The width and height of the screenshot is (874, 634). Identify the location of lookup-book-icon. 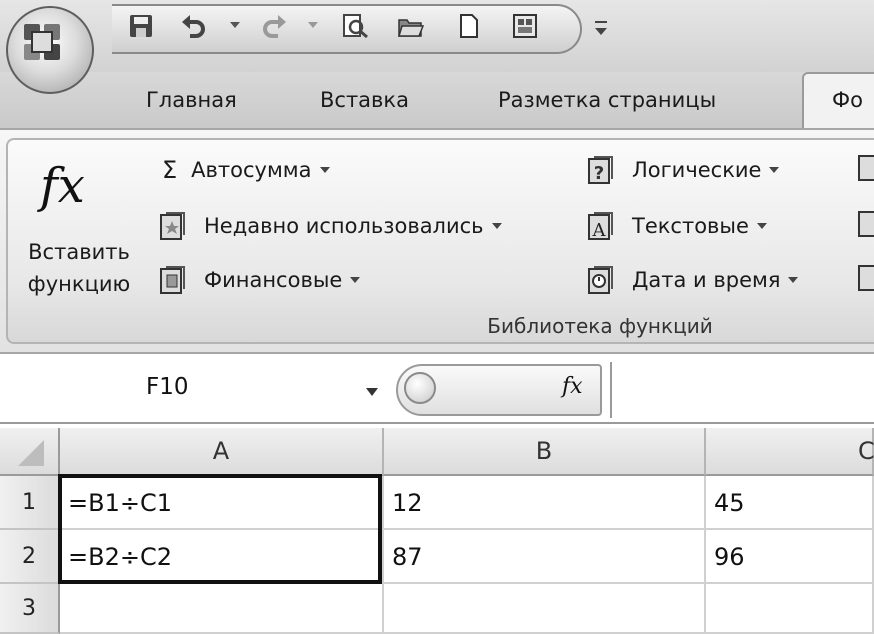
(865, 167).